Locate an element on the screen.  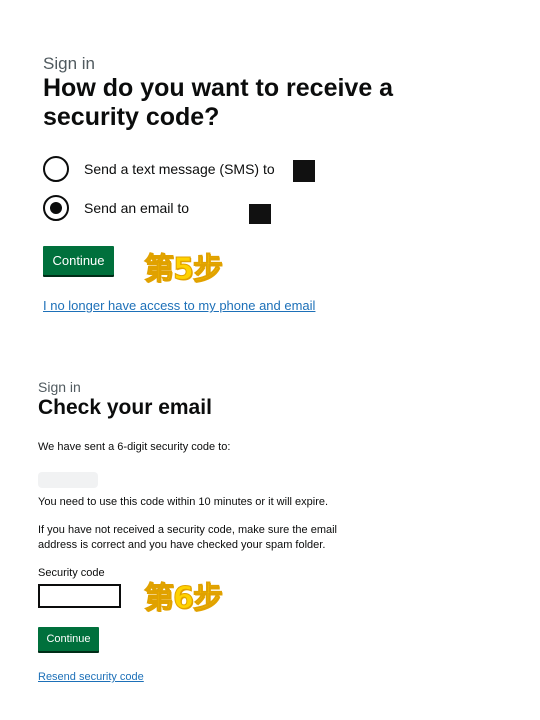
continue-button-step5: Continue is located at coordinates (78, 260).